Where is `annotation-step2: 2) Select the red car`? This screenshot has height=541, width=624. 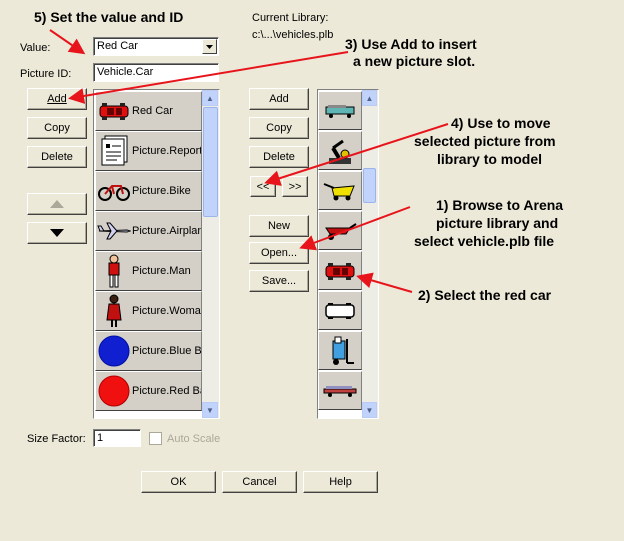 annotation-step2: 2) Select the red car is located at coordinates (485, 295).